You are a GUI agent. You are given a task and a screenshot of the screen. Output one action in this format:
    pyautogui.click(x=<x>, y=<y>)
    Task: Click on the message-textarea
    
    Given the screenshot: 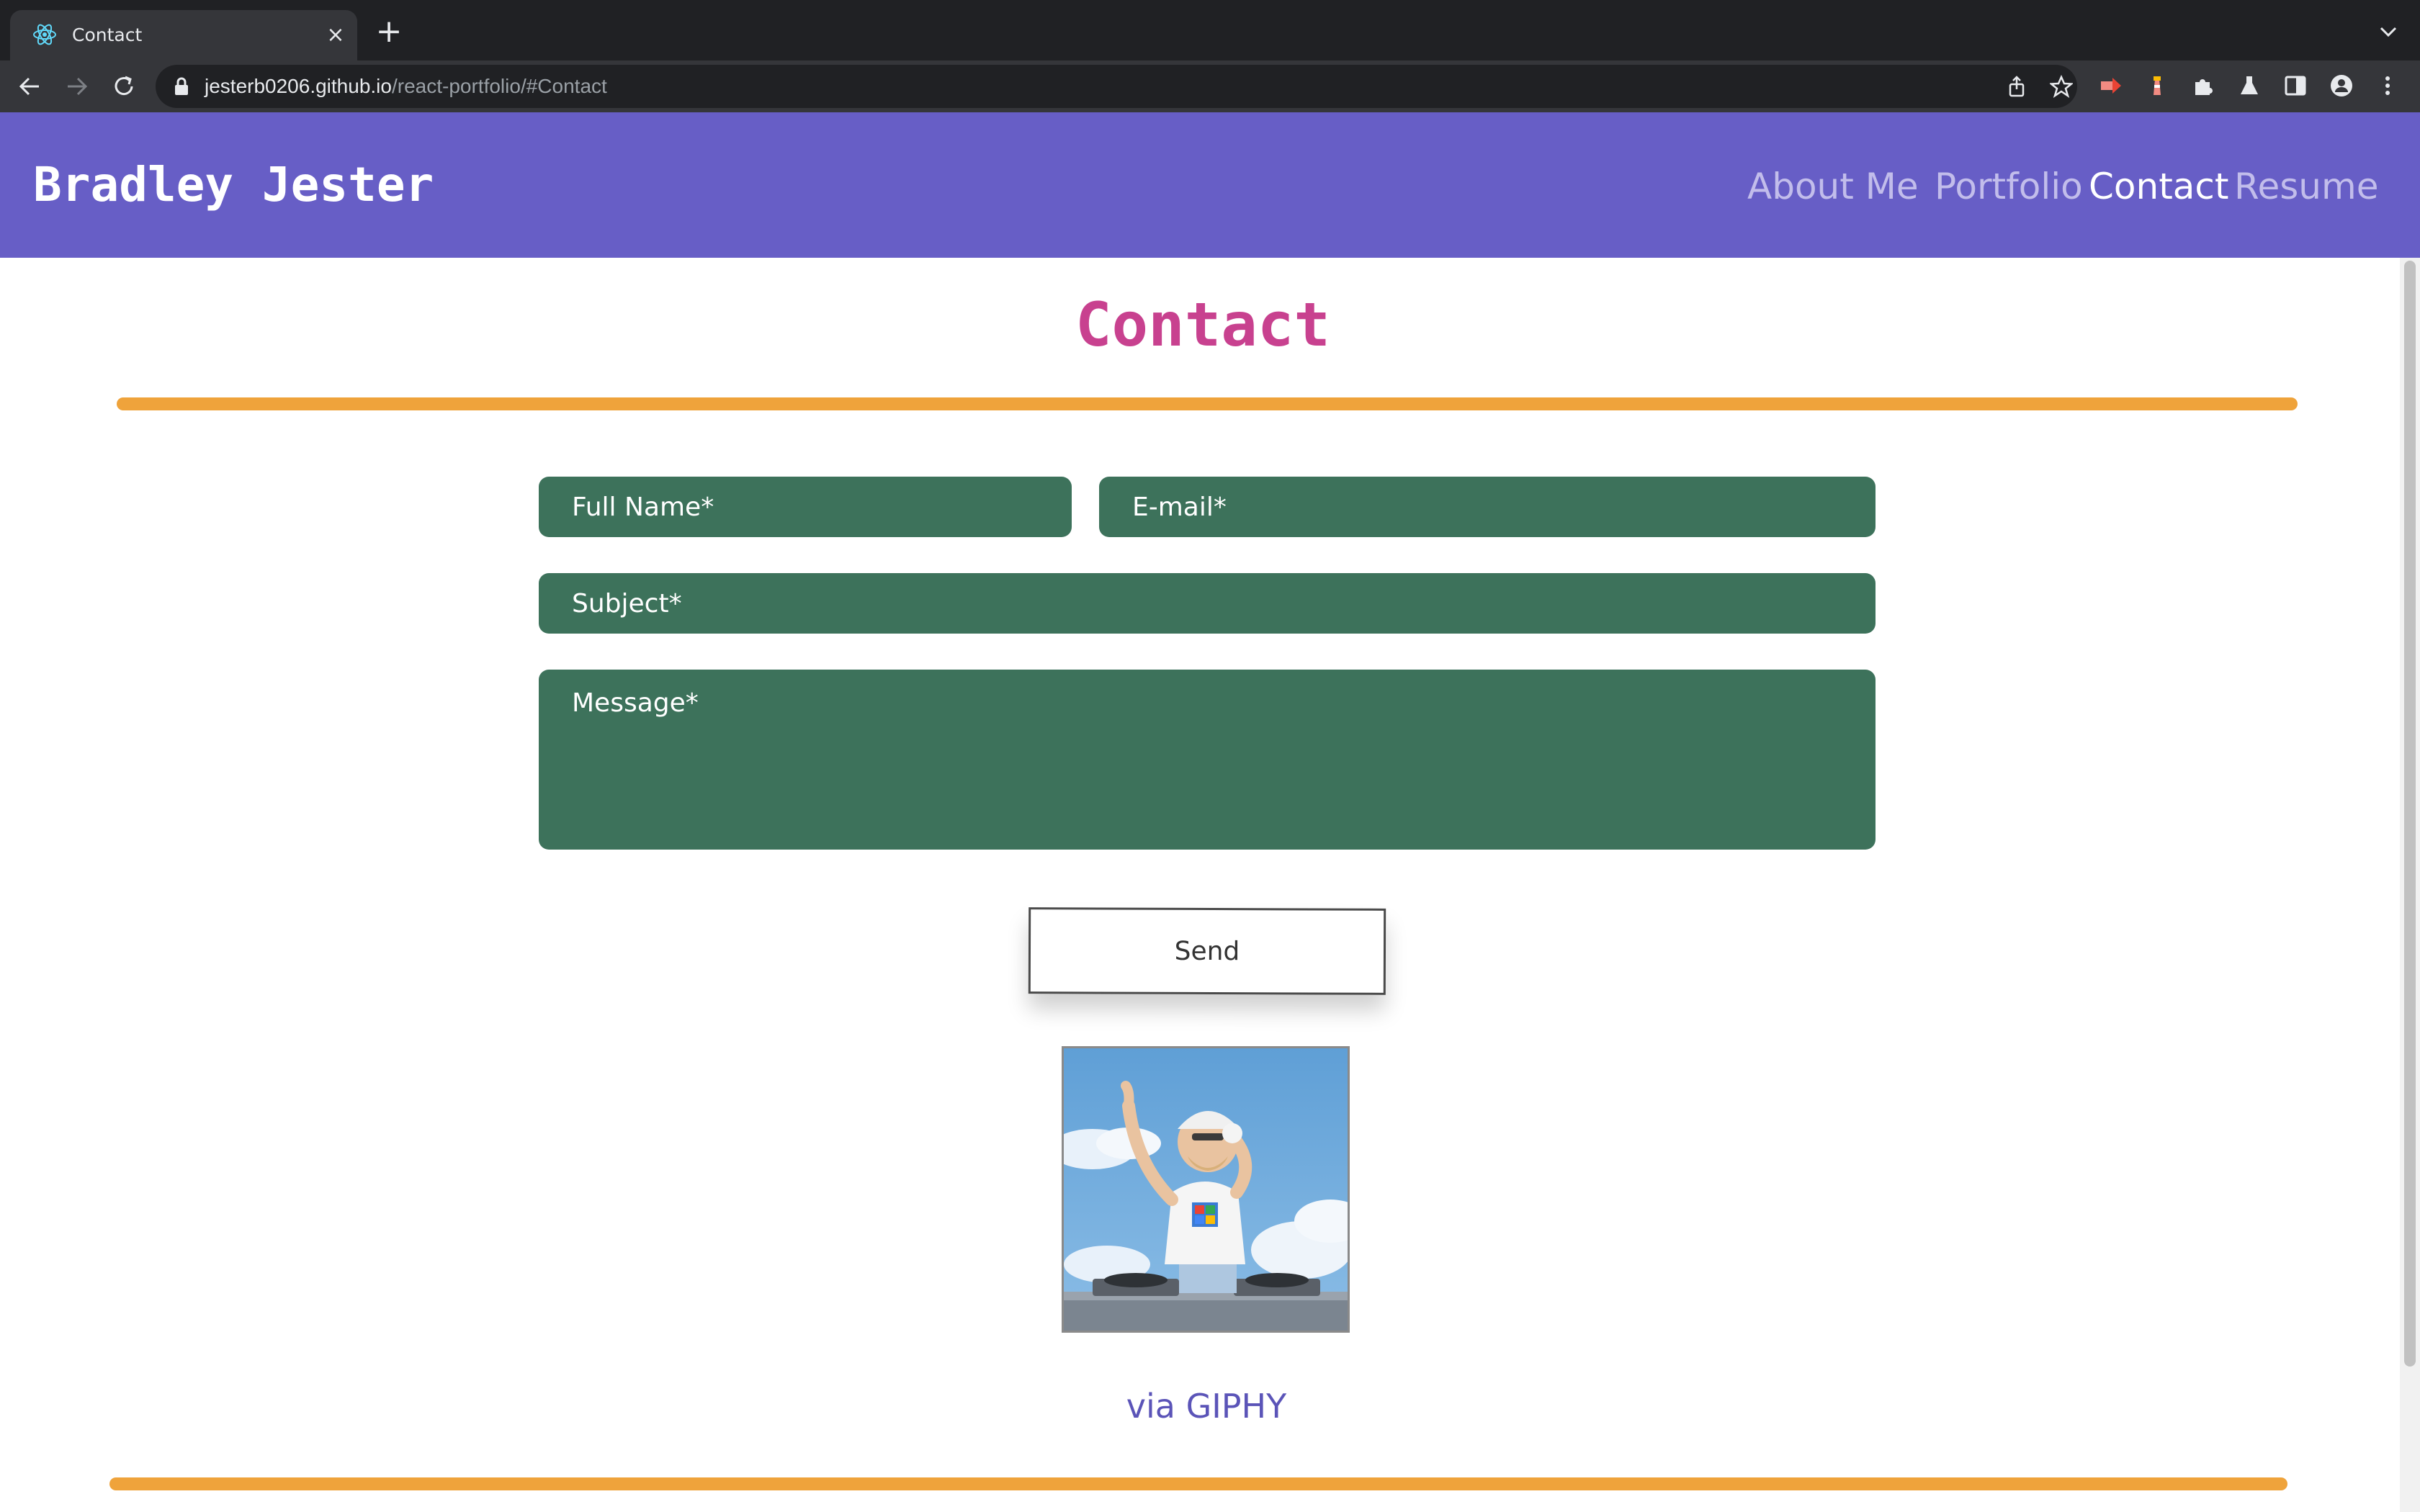 What is the action you would take?
    pyautogui.click(x=1207, y=760)
    